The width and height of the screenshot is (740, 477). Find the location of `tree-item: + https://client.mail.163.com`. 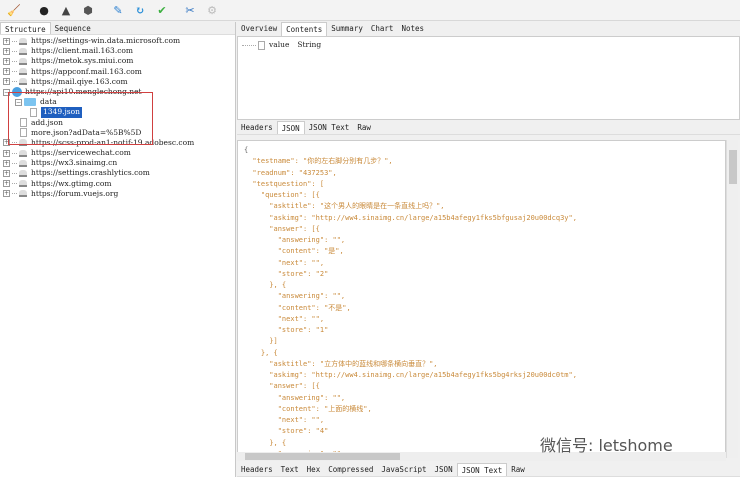

tree-item: + https://client.mail.163.com is located at coordinates (117, 51).